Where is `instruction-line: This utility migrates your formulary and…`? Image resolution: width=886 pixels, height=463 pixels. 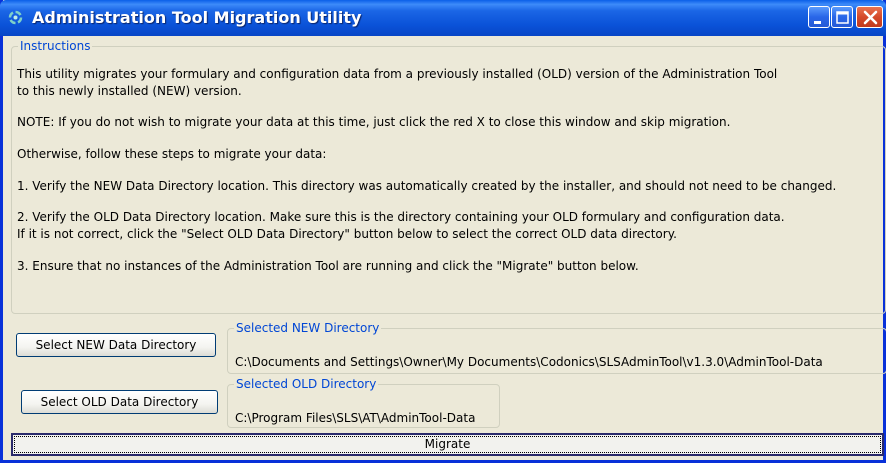
instruction-line: This utility migrates your formulary and… is located at coordinates (397, 74).